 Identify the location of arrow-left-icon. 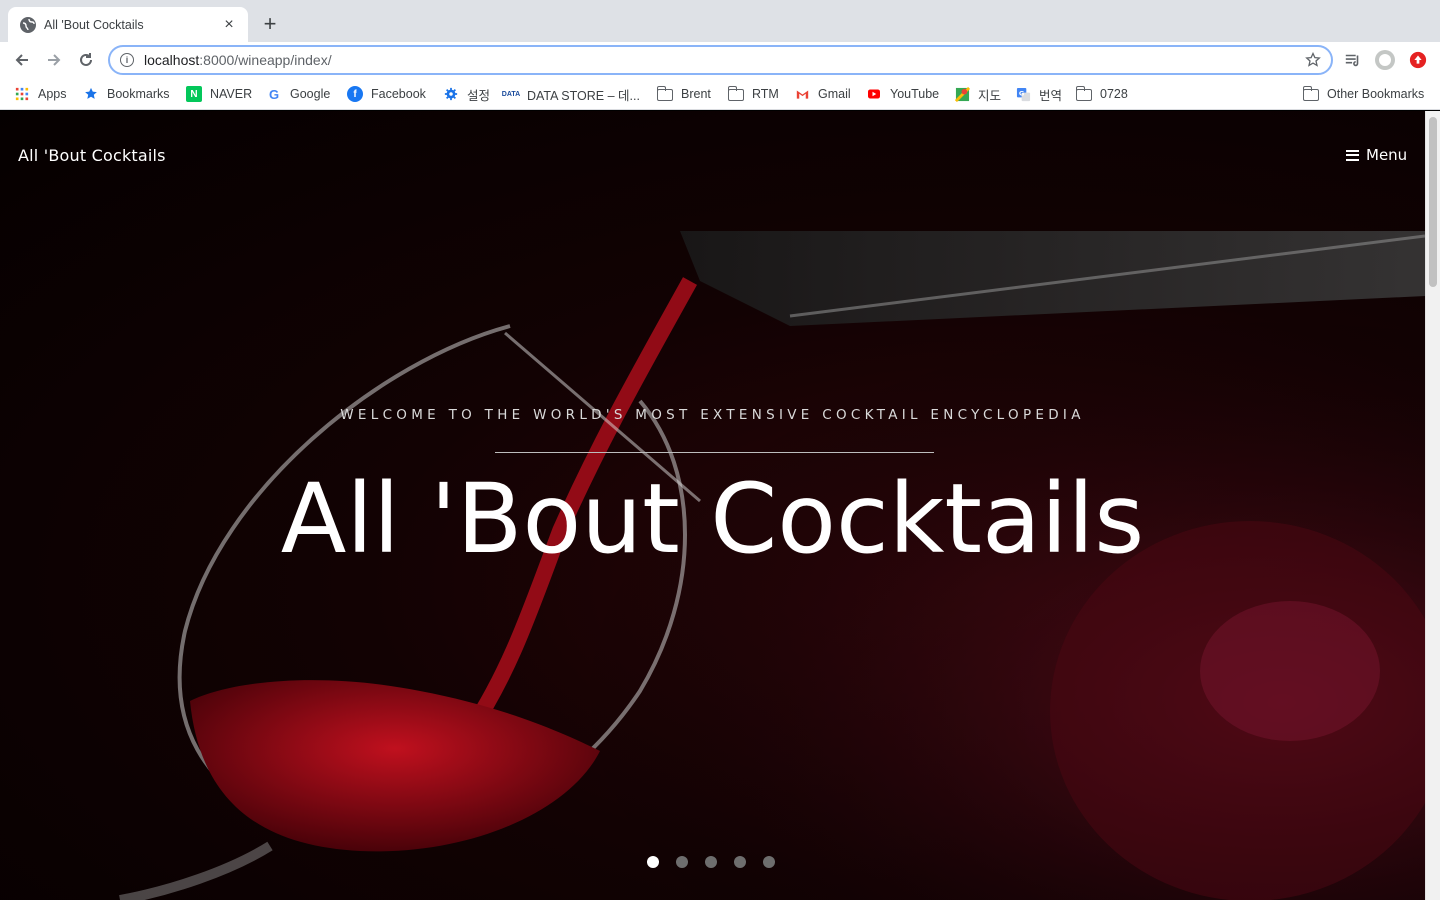
(21, 60).